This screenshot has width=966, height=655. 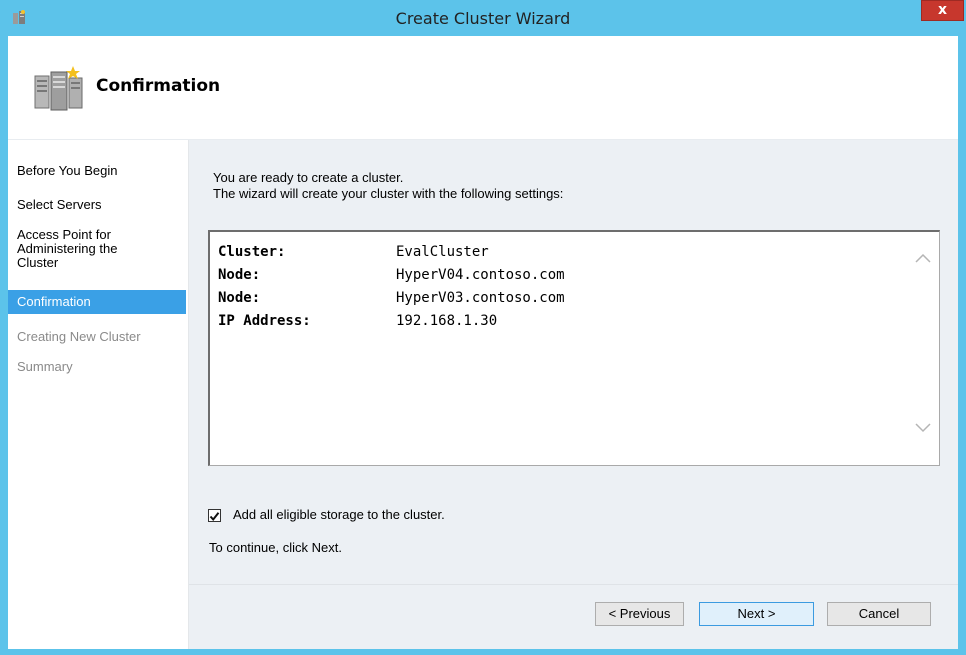 What do you see at coordinates (879, 614) in the screenshot?
I see `cancel-button: Cancel` at bounding box center [879, 614].